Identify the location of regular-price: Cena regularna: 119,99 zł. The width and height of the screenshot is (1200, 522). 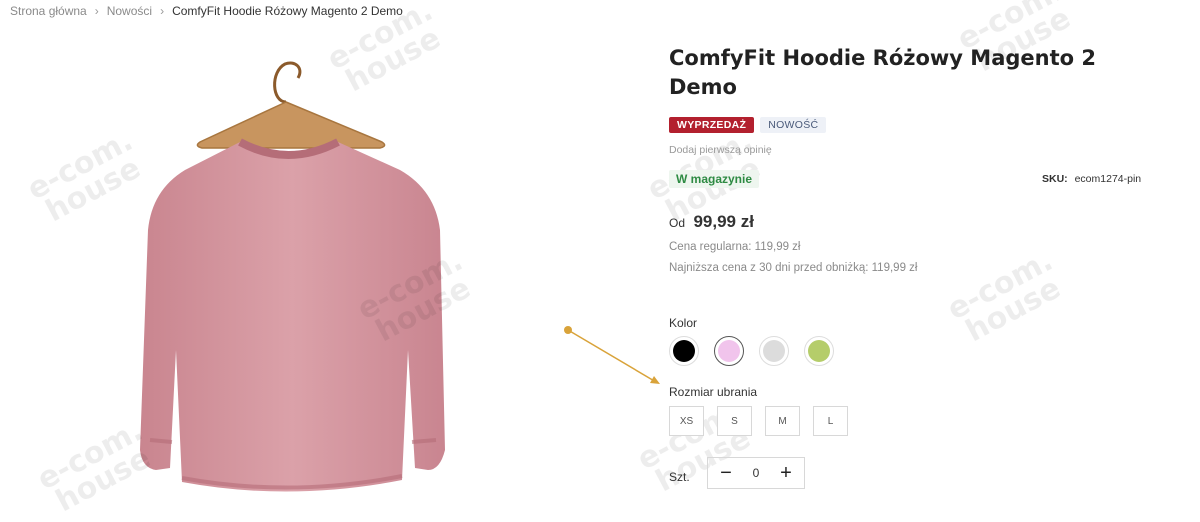
(735, 247).